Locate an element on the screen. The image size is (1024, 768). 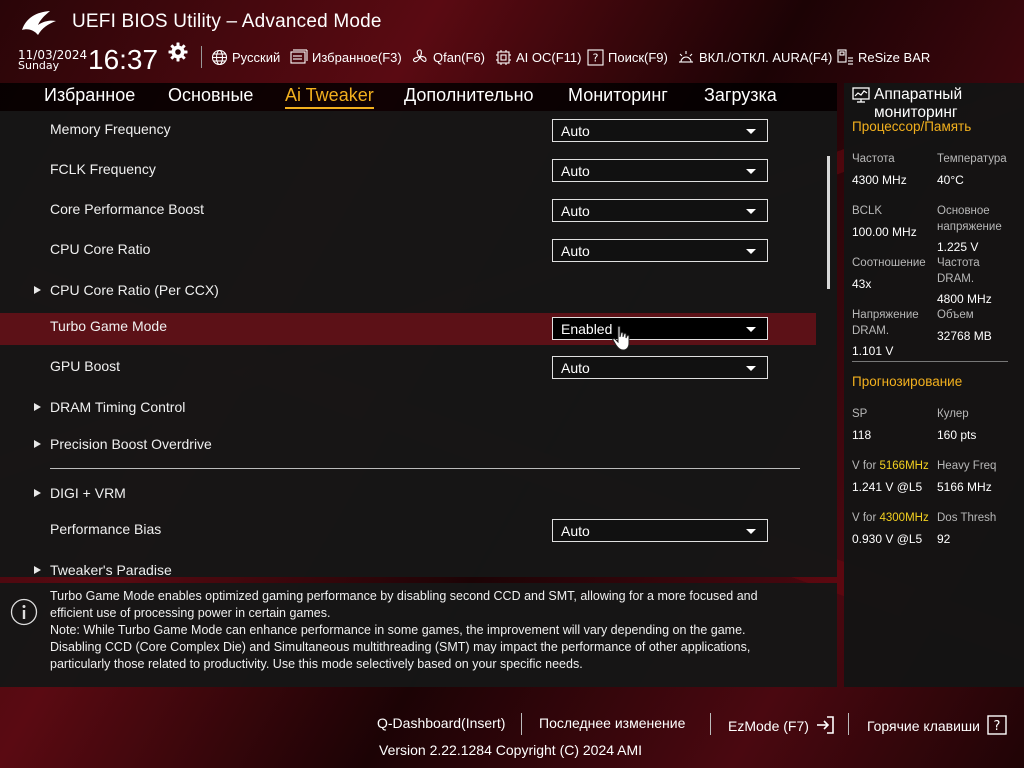
tab-favorites: Избранное is located at coordinates (89, 95).